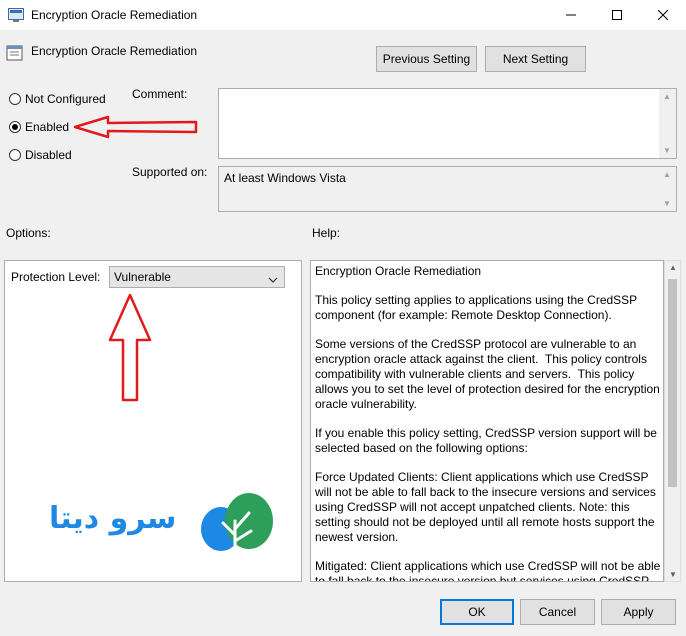  I want to click on radio-label: Enabled, so click(47, 127).